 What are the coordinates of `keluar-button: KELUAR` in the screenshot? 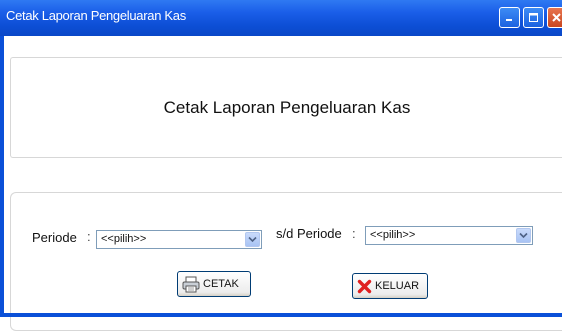 It's located at (390, 286).